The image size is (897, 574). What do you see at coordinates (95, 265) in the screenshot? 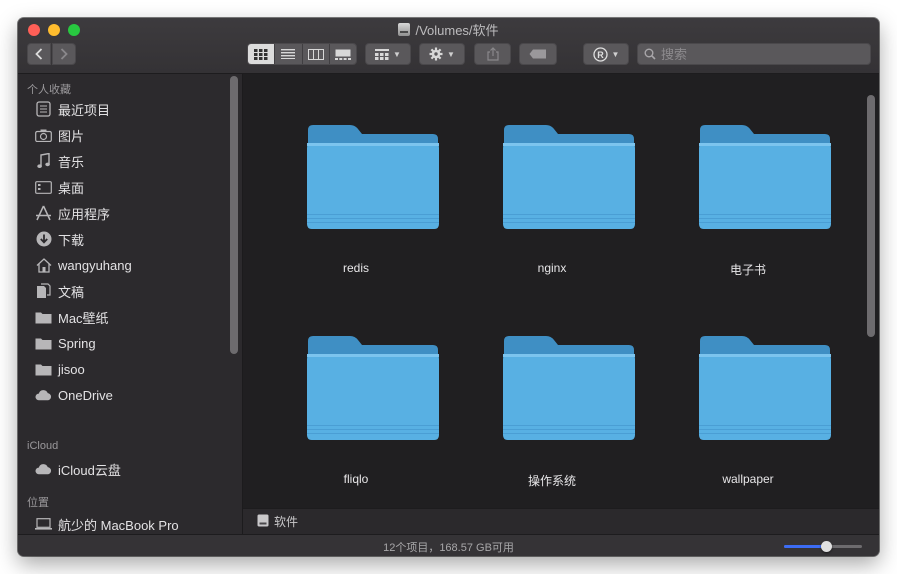
I see `sidebar-item-label: wangyuhang` at bounding box center [95, 265].